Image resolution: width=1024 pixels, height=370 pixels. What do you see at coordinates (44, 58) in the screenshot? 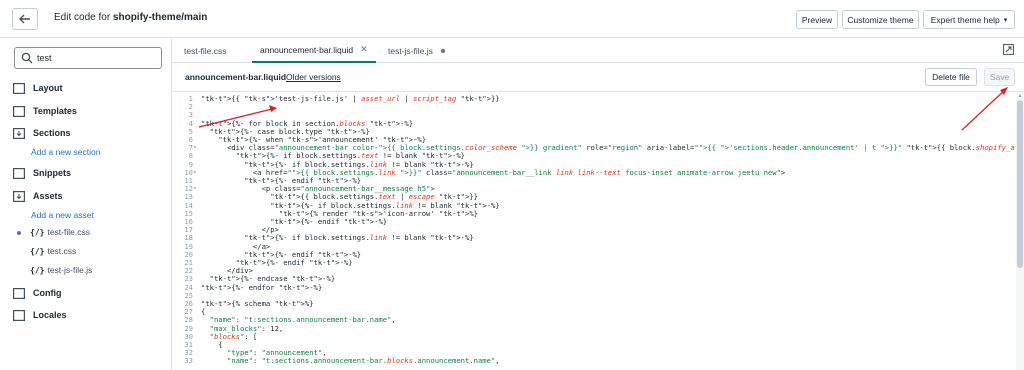
I see `search-value: test` at bounding box center [44, 58].